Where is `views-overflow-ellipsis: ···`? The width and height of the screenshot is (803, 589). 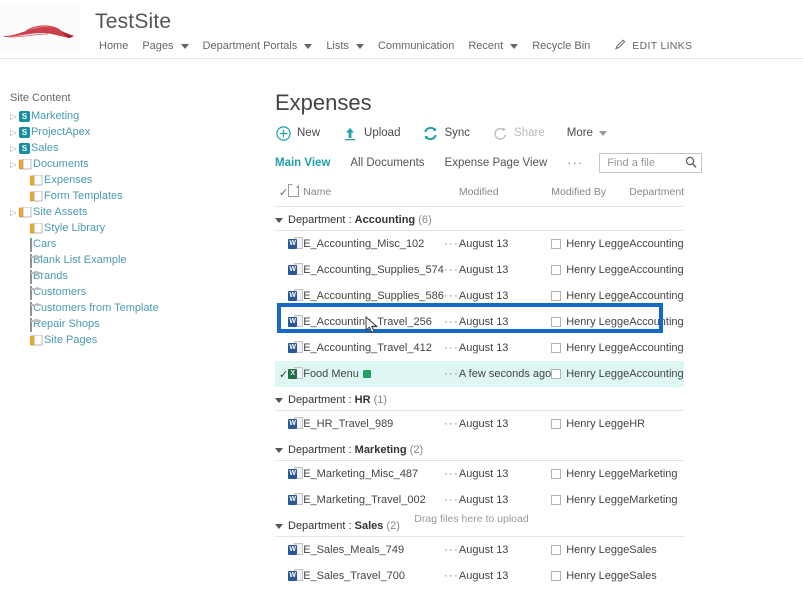
views-overflow-ellipsis: ··· is located at coordinates (575, 163).